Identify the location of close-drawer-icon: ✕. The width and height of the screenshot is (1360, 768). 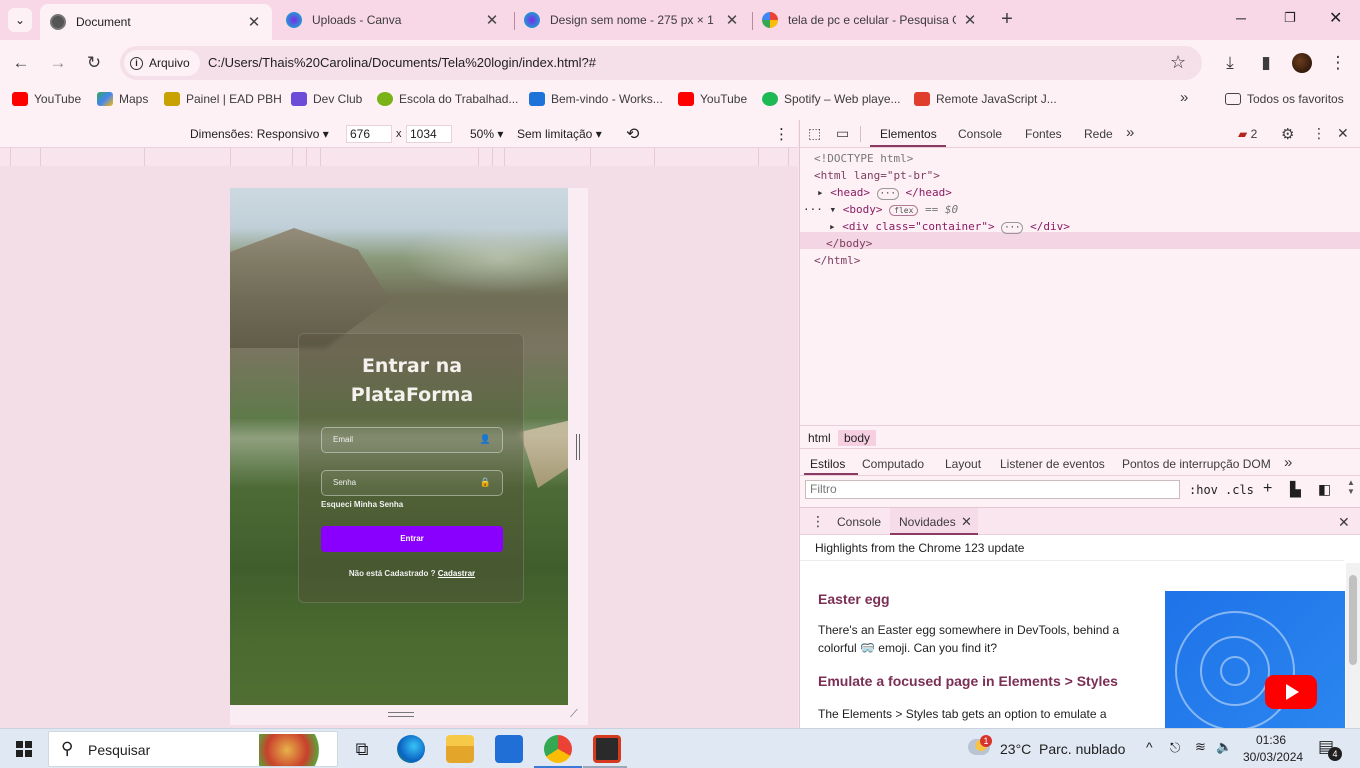
(1344, 522).